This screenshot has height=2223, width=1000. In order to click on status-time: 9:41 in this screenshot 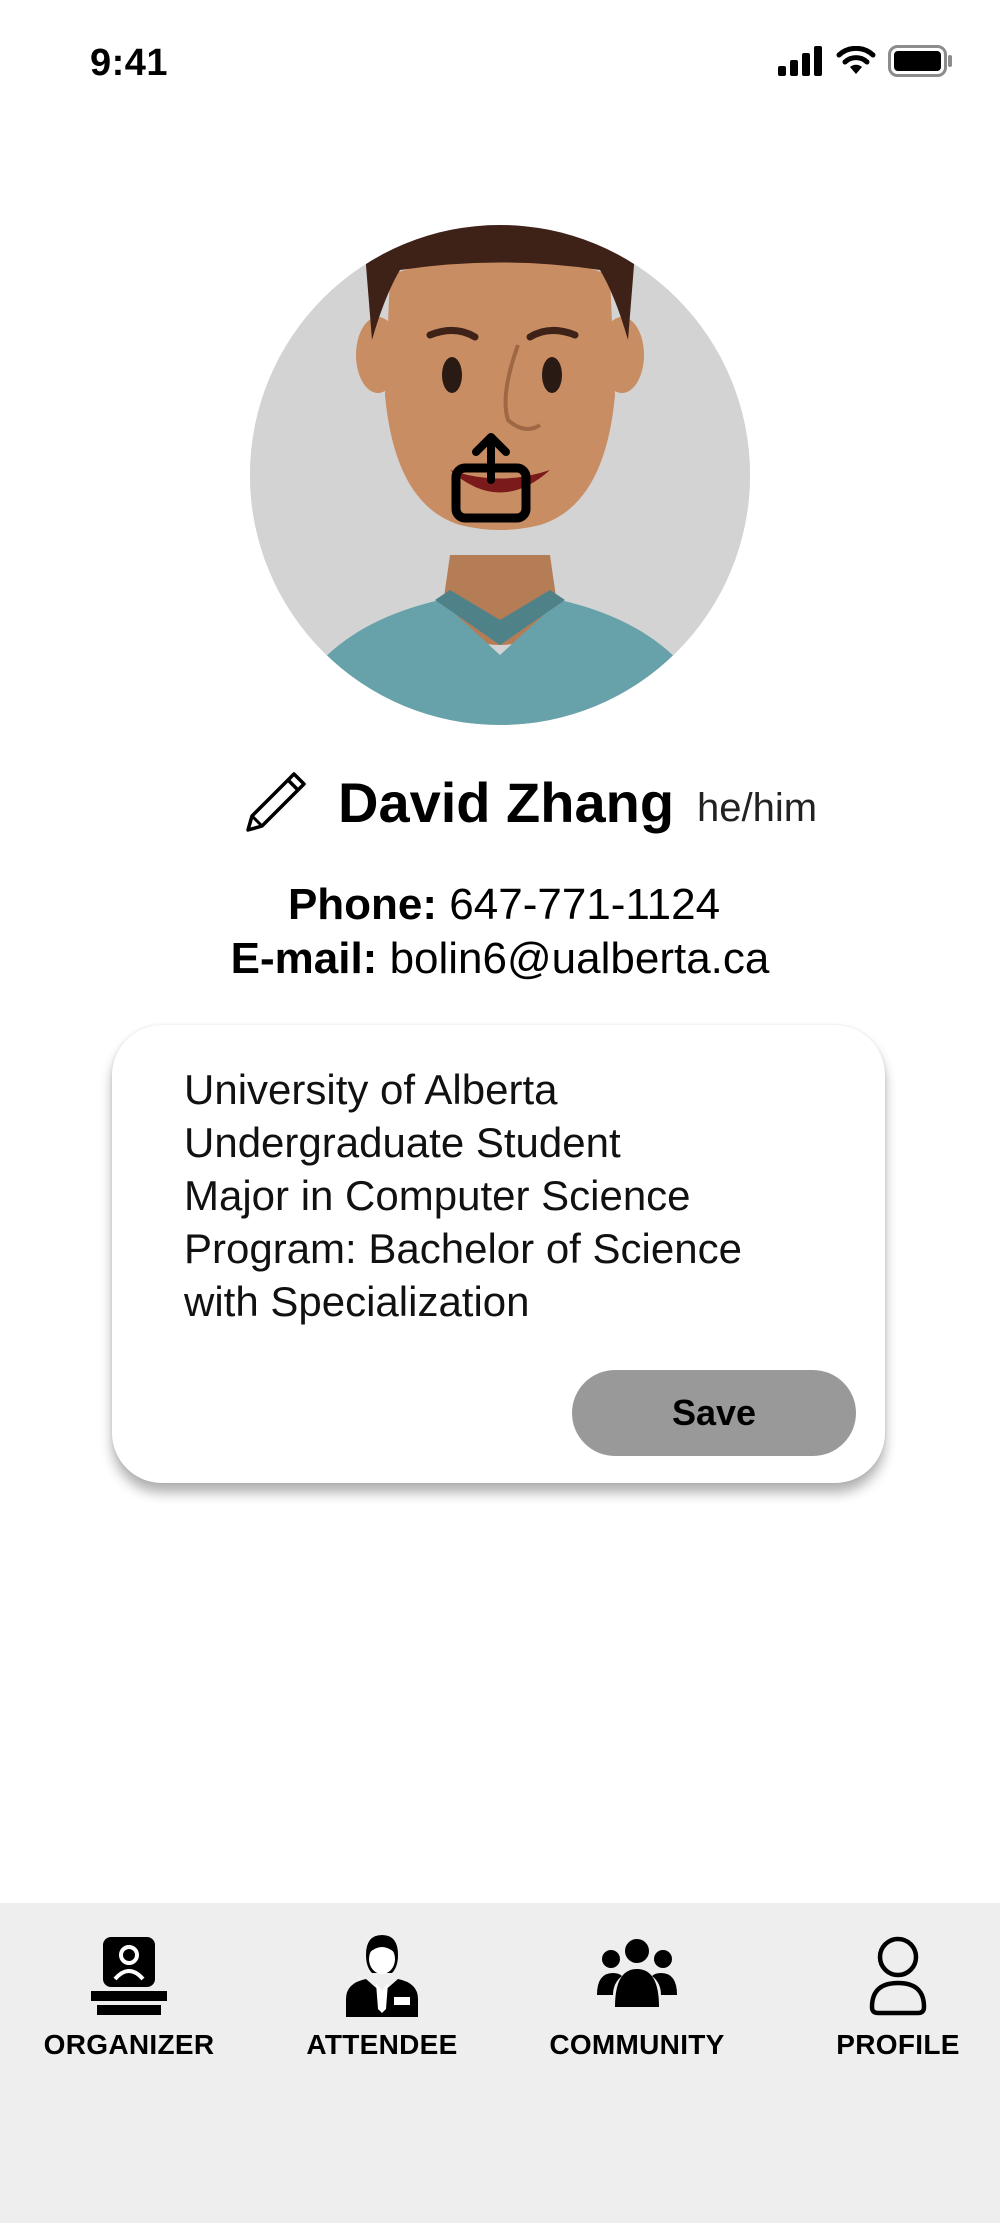, I will do `click(129, 63)`.